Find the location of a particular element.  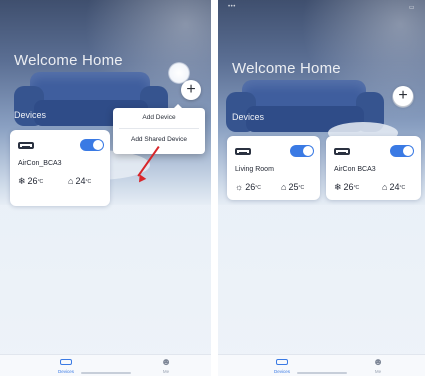

menu-item-add-shared-device: Add Shared Device is located at coordinates (159, 139).